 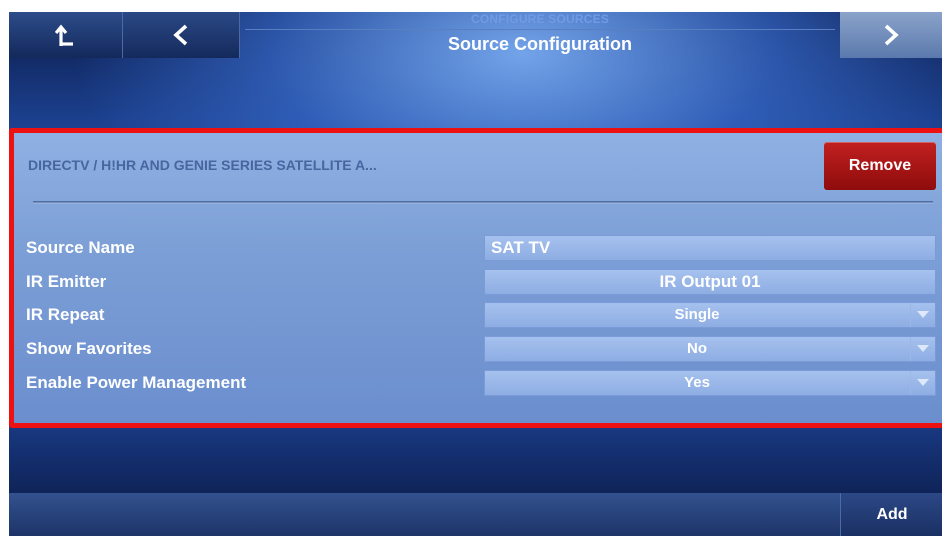 What do you see at coordinates (710, 248) in the screenshot?
I see `source-name-field: SAT TV` at bounding box center [710, 248].